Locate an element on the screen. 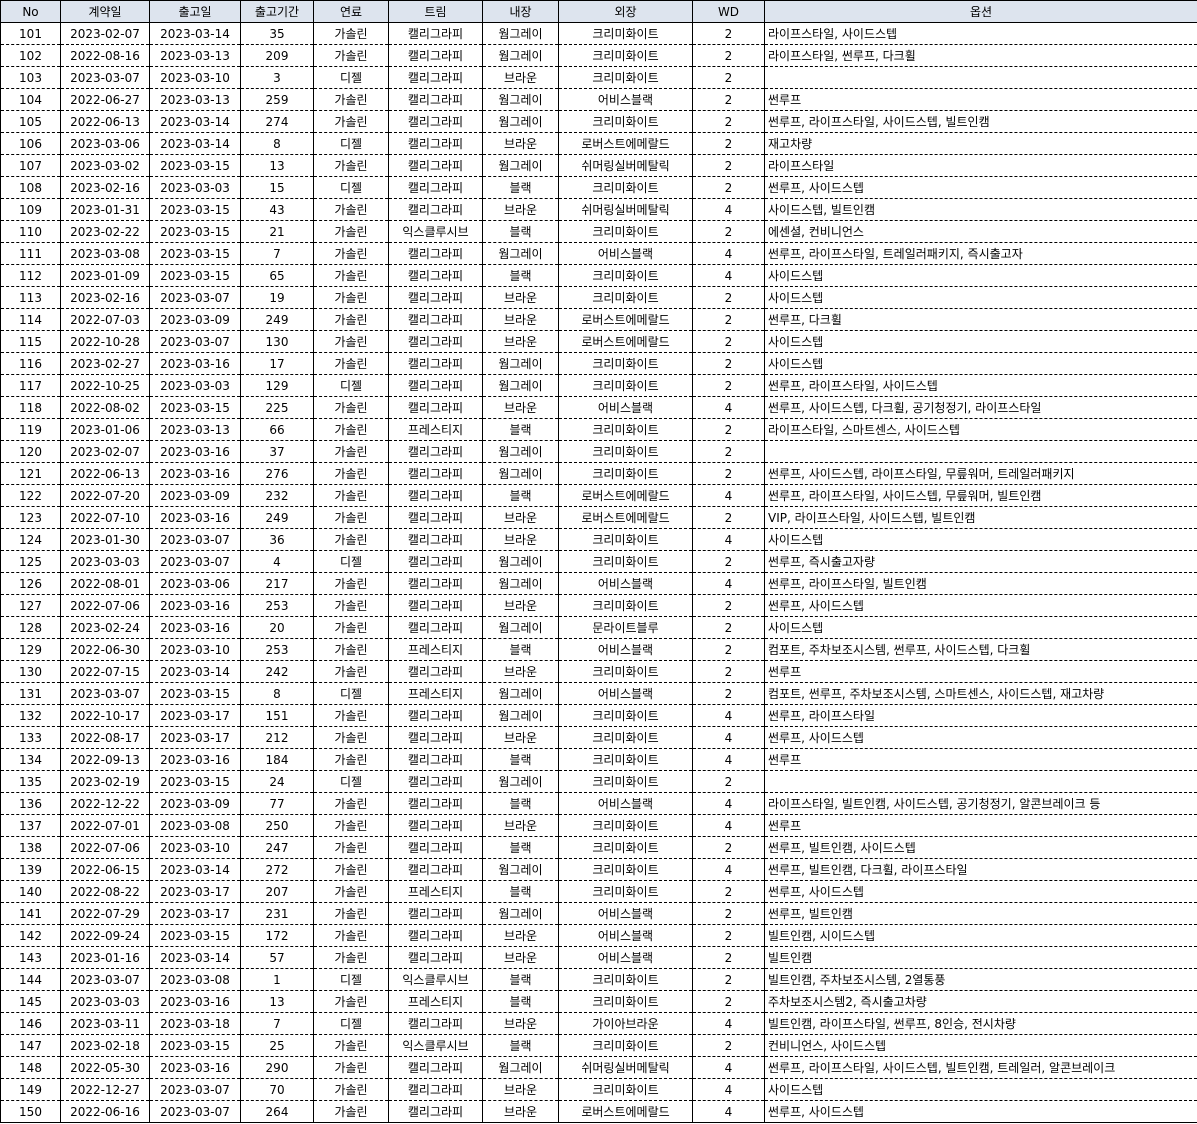  cell-release-date: 2023-03-03 is located at coordinates (195, 385).